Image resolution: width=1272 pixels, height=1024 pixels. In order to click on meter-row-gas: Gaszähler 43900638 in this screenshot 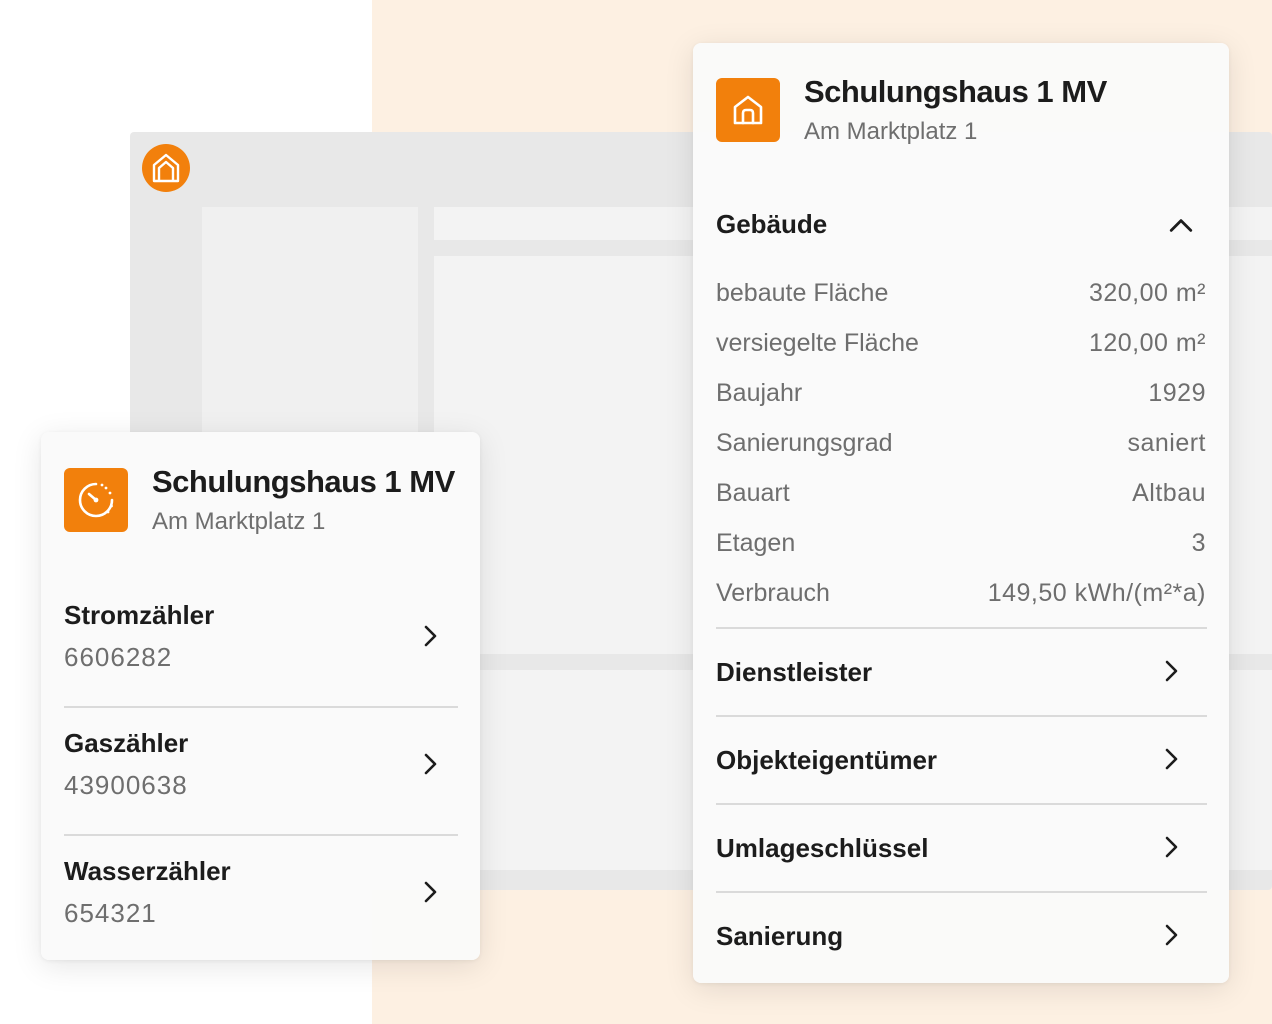, I will do `click(261, 772)`.